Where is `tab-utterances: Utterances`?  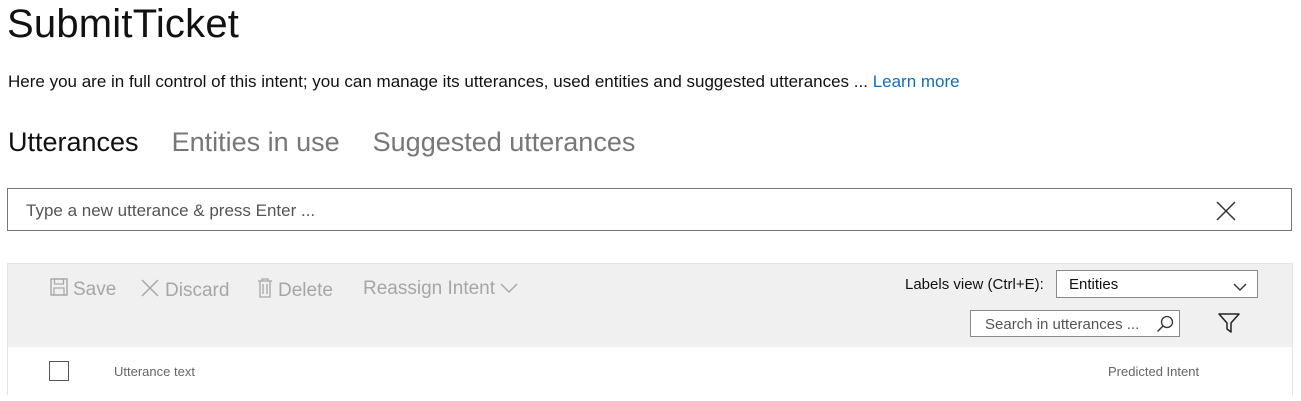
tab-utterances: Utterances is located at coordinates (73, 142).